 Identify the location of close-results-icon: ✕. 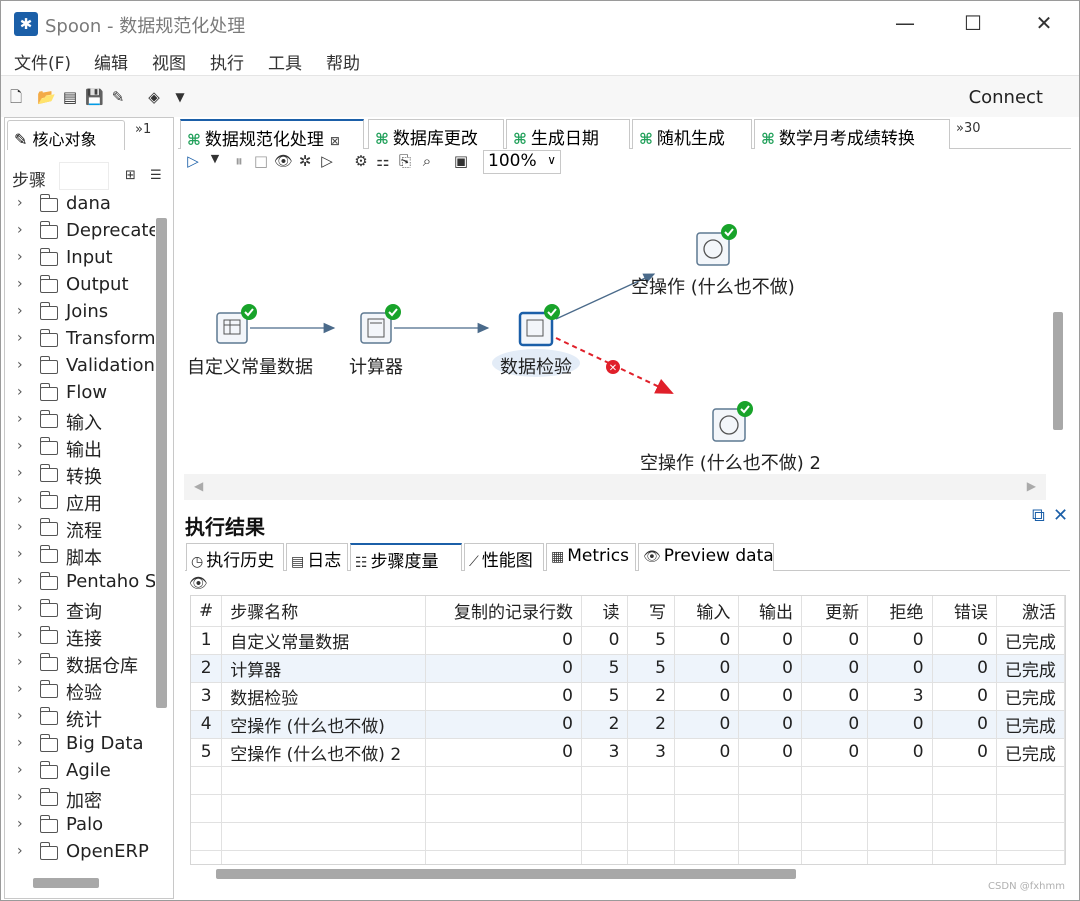
(1060, 515).